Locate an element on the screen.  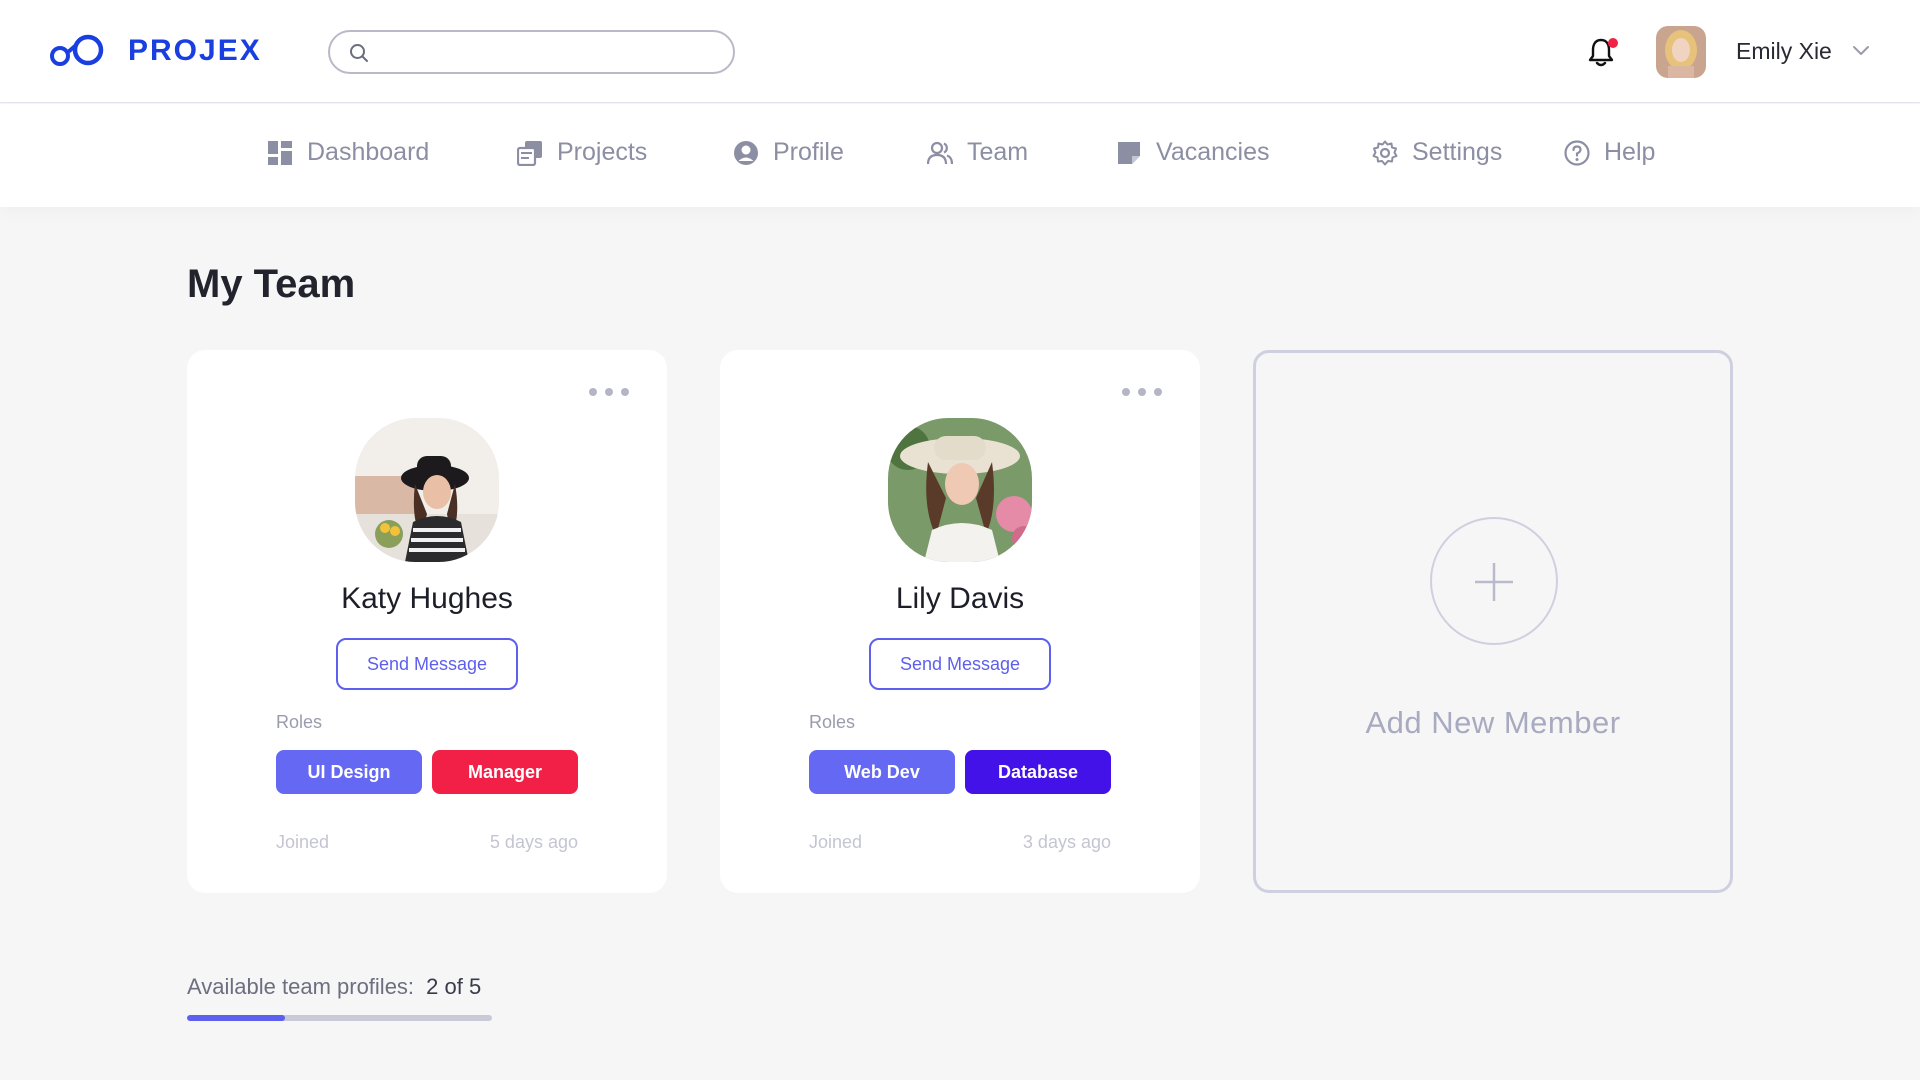
role-tag: UI Design is located at coordinates (349, 772).